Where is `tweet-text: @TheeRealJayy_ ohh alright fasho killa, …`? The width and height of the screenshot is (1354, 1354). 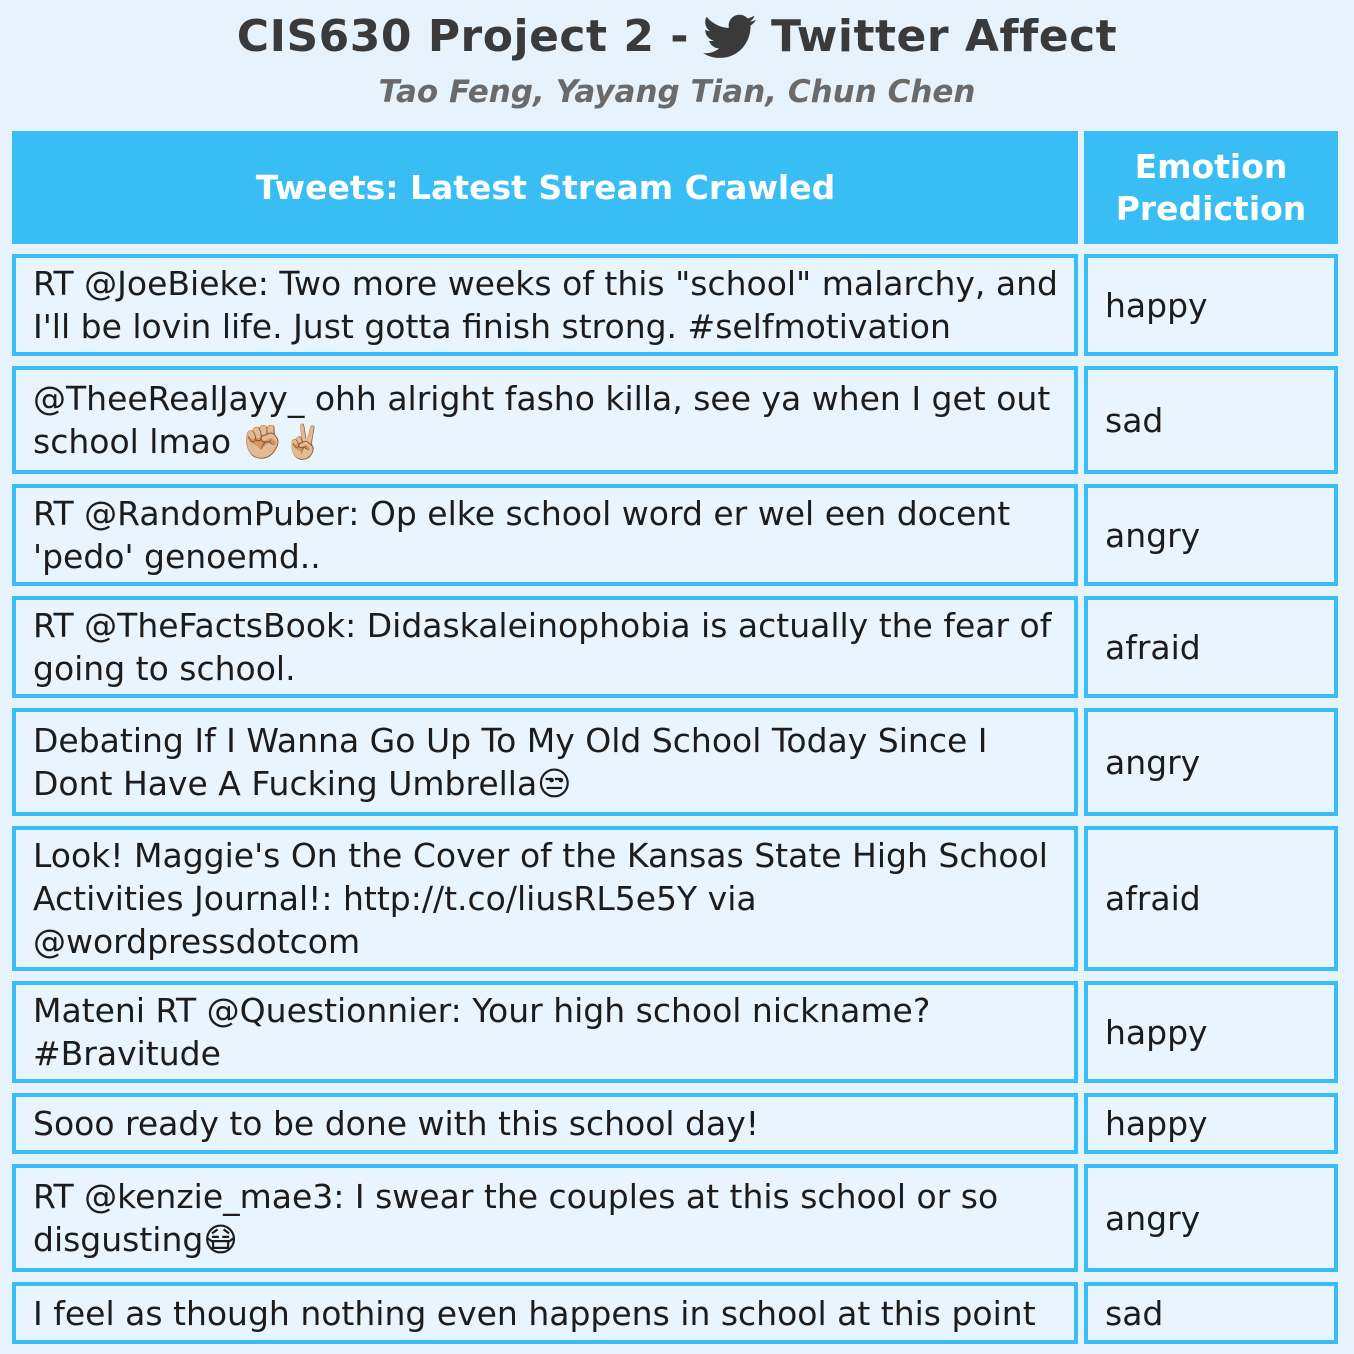
tweet-text: @TheeRealJayy_ ohh alright fasho killa, … is located at coordinates (545, 420).